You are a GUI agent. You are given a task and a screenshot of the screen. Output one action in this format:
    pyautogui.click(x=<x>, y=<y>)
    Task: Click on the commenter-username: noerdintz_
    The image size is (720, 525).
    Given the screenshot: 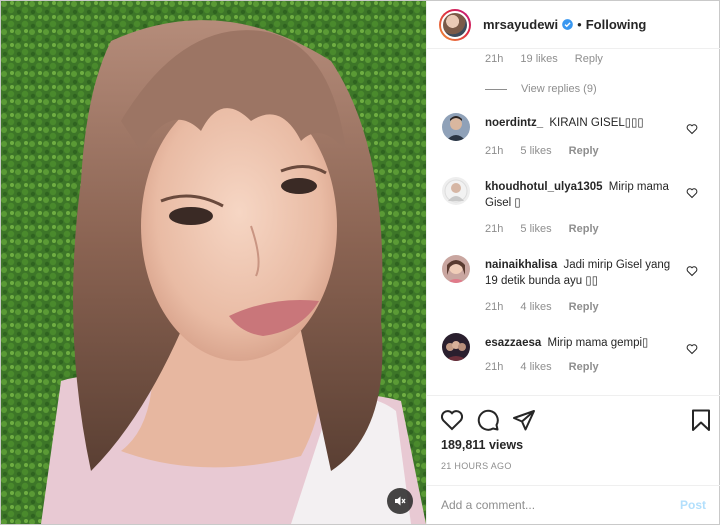 What is the action you would take?
    pyautogui.click(x=514, y=123)
    